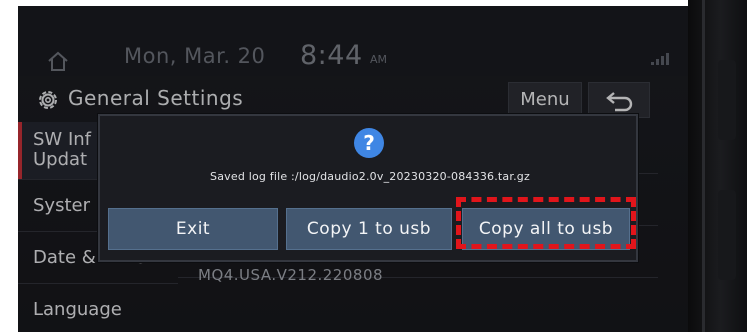 The width and height of the screenshot is (747, 332). What do you see at coordinates (369, 229) in the screenshot?
I see `copy-one-to-usb-button: Copy 1 to usb` at bounding box center [369, 229].